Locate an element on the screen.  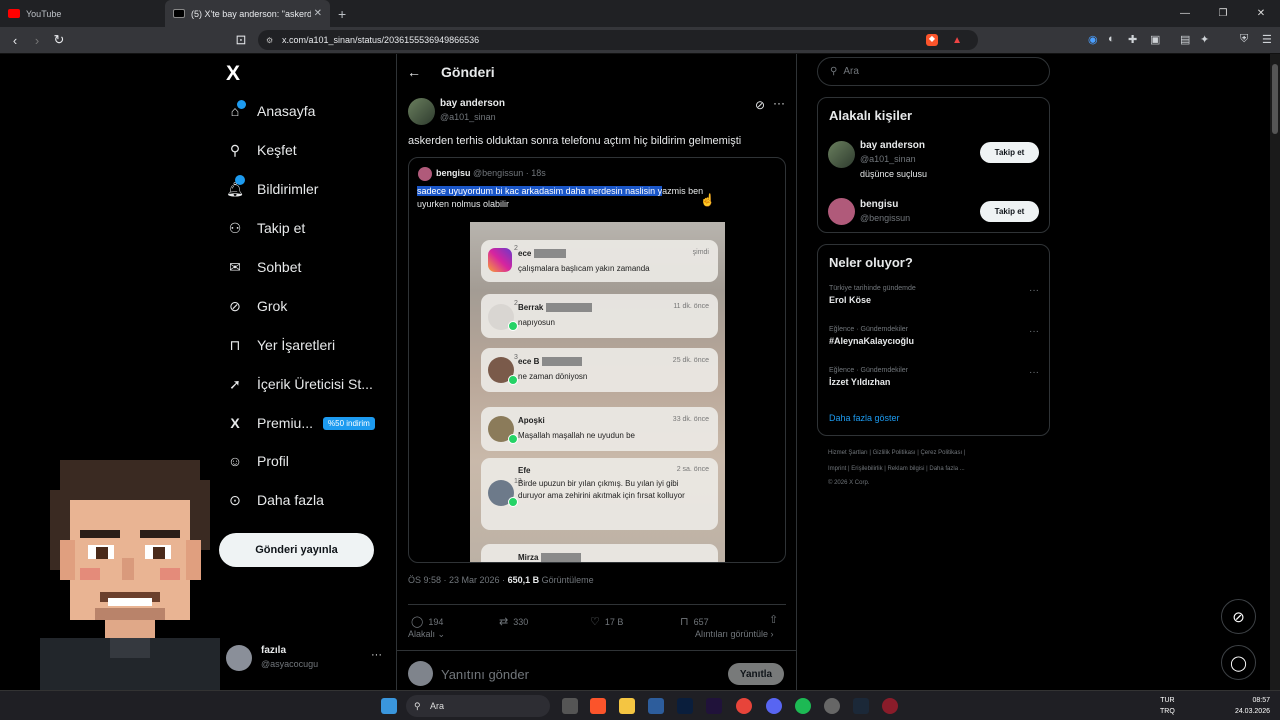
obs-icon is located at coordinates (832, 706).